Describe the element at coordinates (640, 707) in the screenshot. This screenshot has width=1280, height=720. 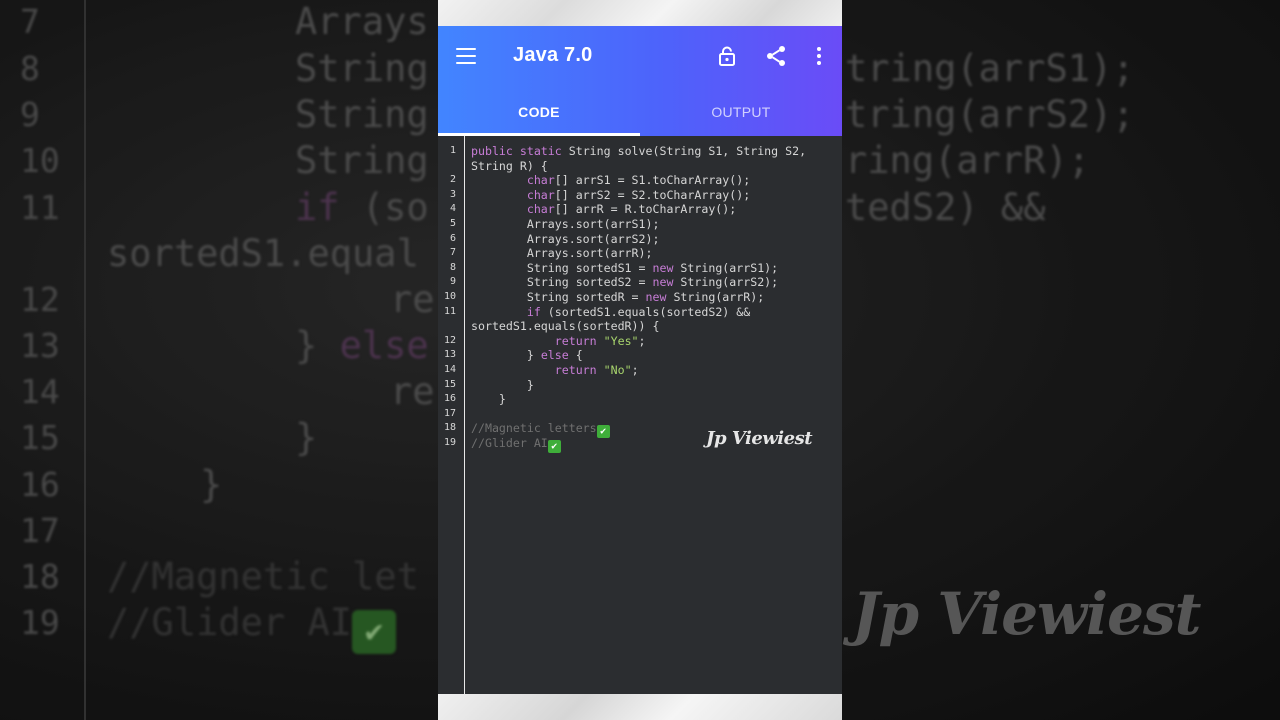
I see `bottom-texture-strip` at that location.